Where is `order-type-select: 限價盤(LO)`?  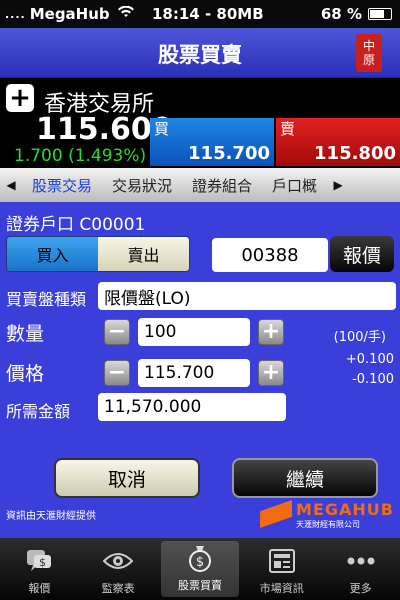
order-type-select: 限價盤(LO) is located at coordinates (247, 296).